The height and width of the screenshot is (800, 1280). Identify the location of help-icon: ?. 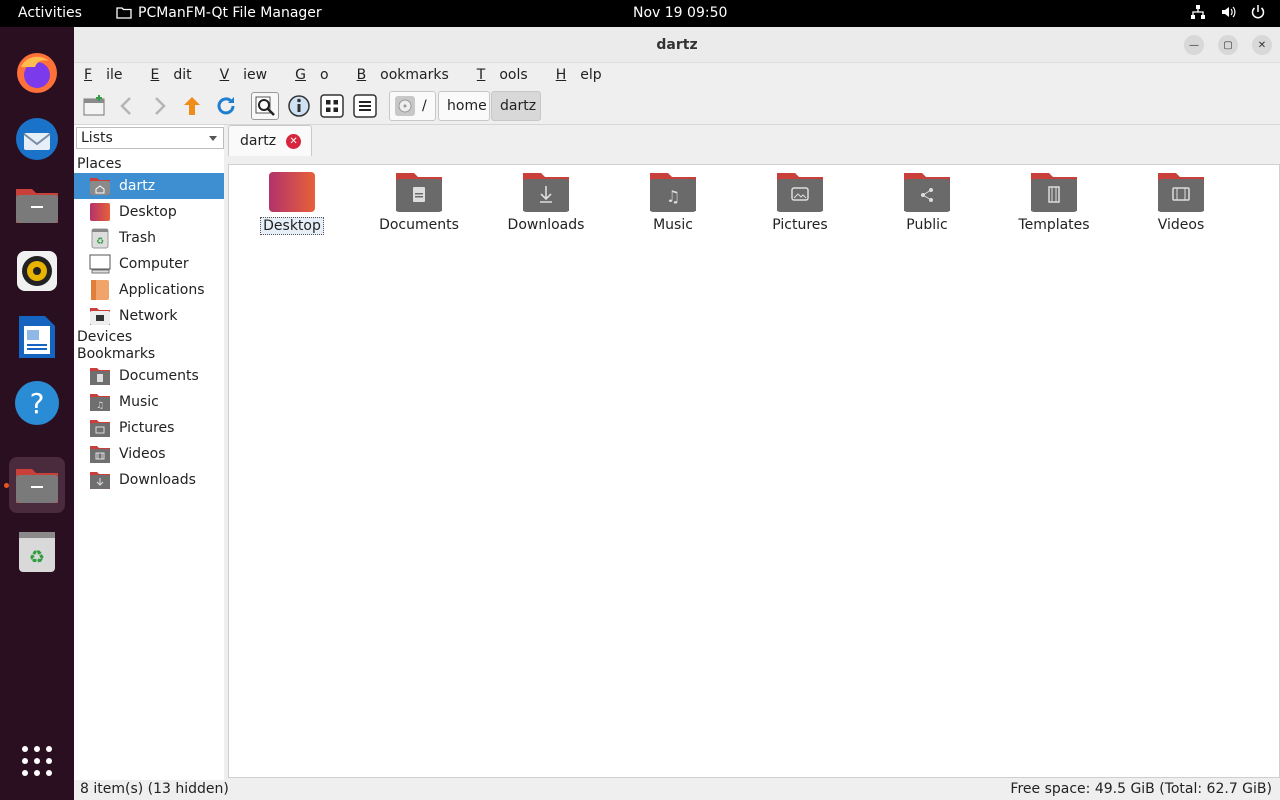
(37, 403).